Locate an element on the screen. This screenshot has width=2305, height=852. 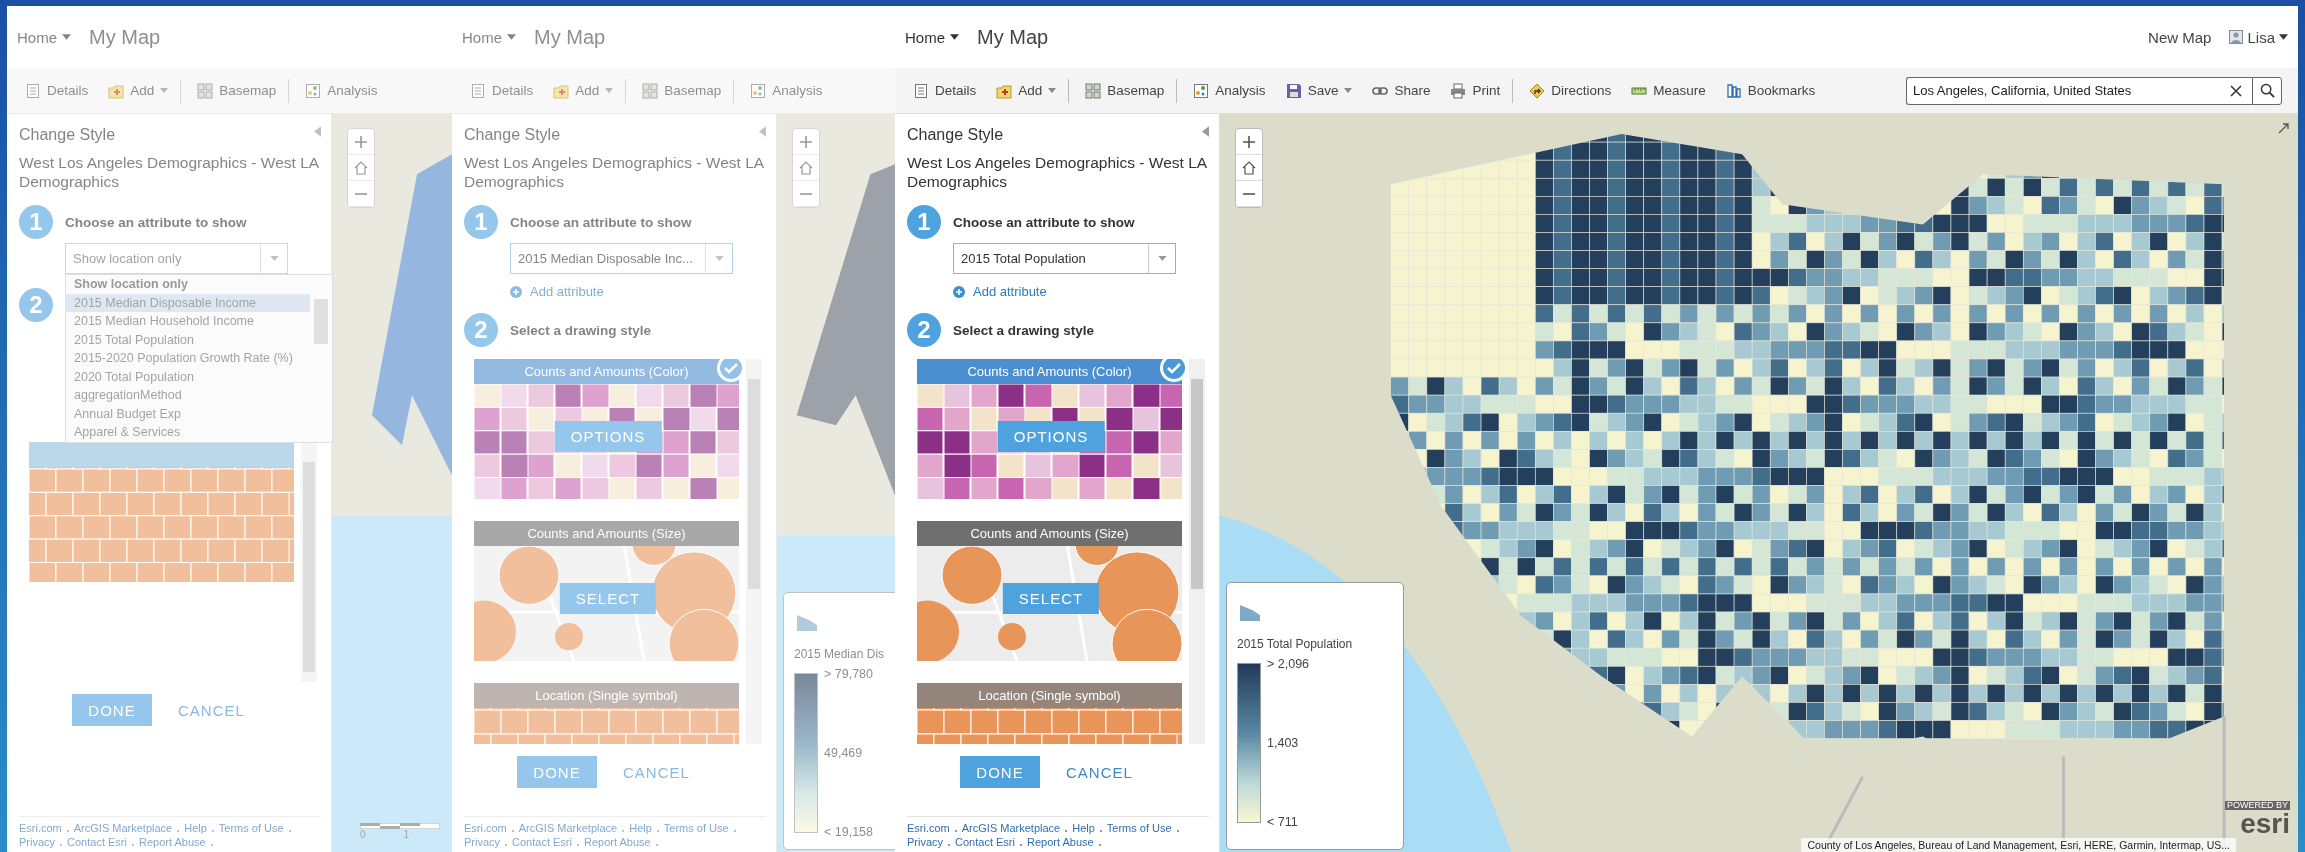
option-item: 2015 Median Household Income is located at coordinates (188, 321).